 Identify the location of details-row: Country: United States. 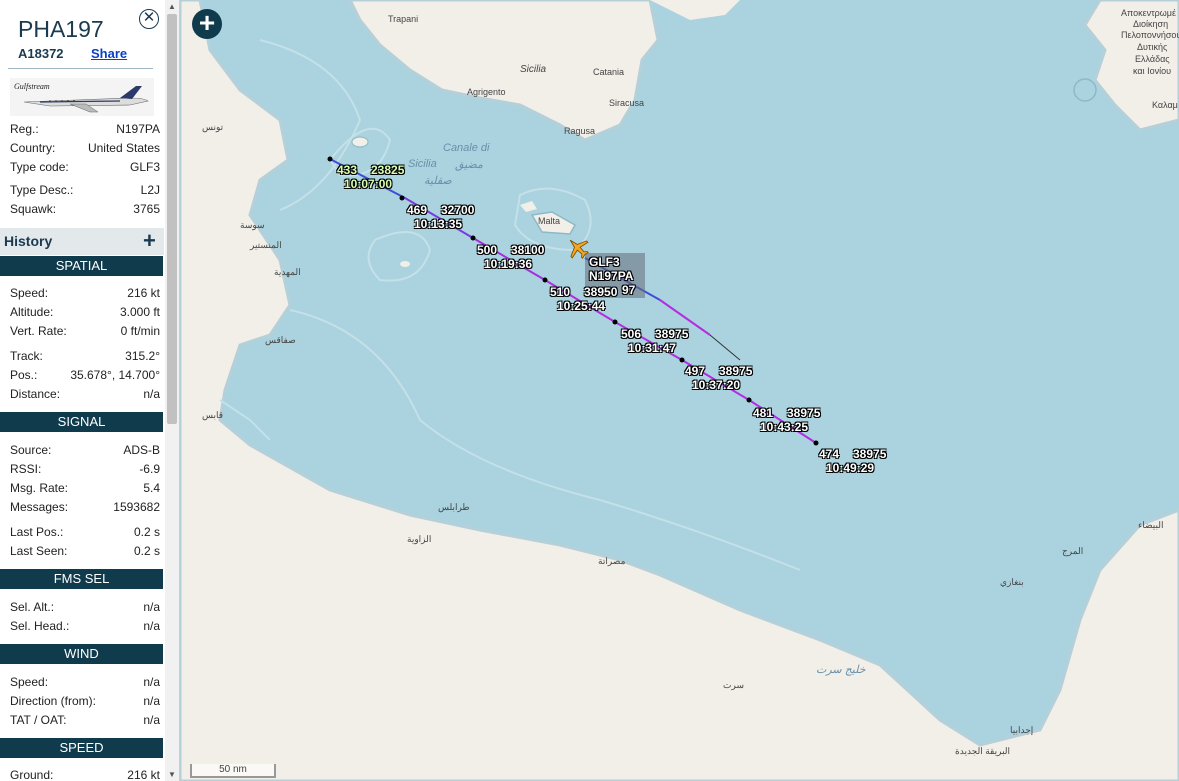
(85, 148).